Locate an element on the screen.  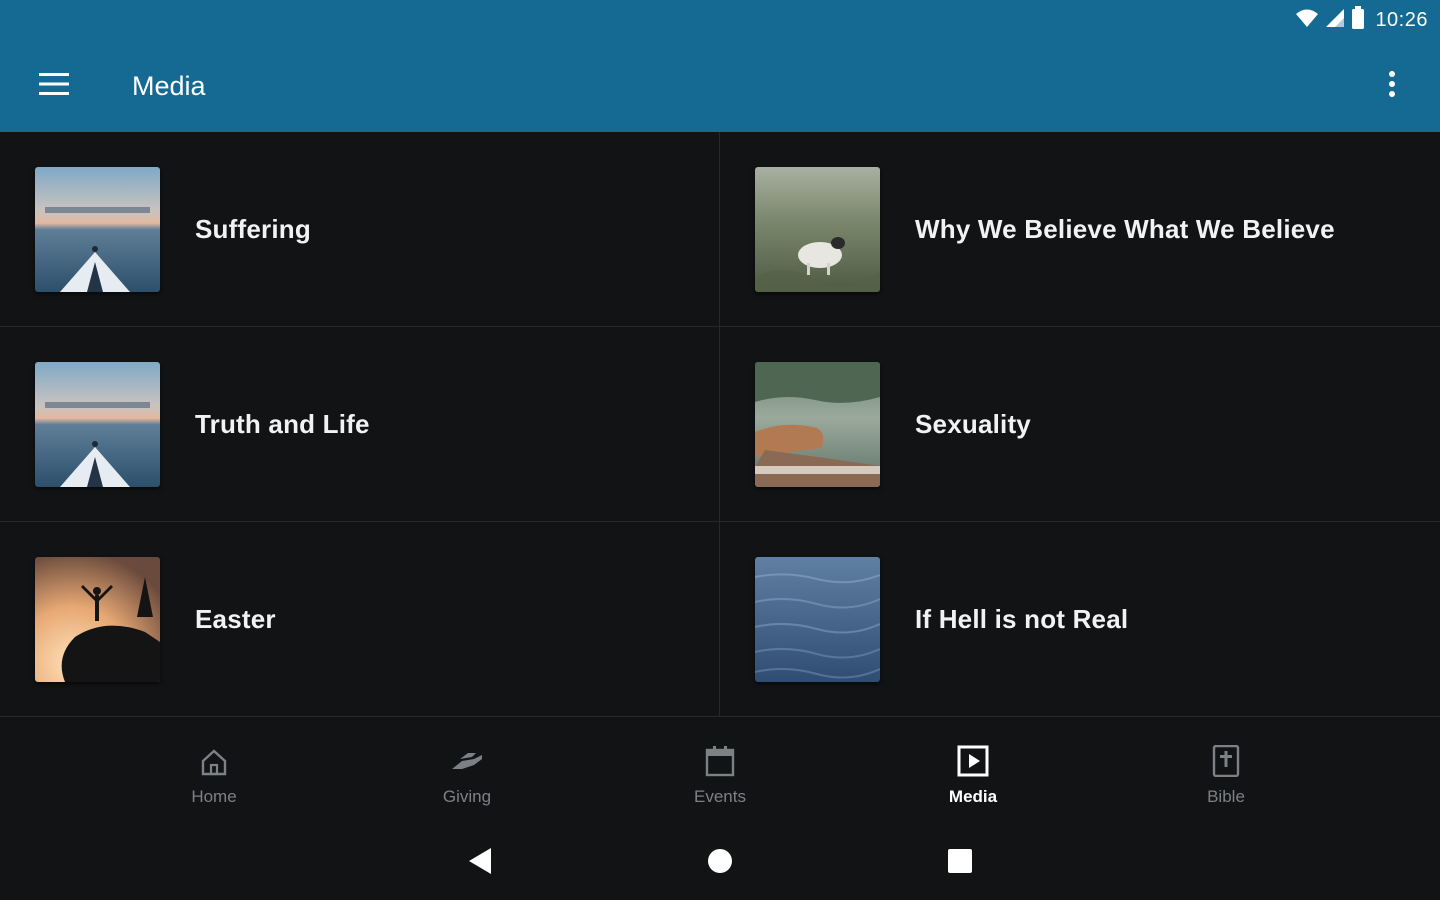
nav-events: Events is located at coordinates (720, 772).